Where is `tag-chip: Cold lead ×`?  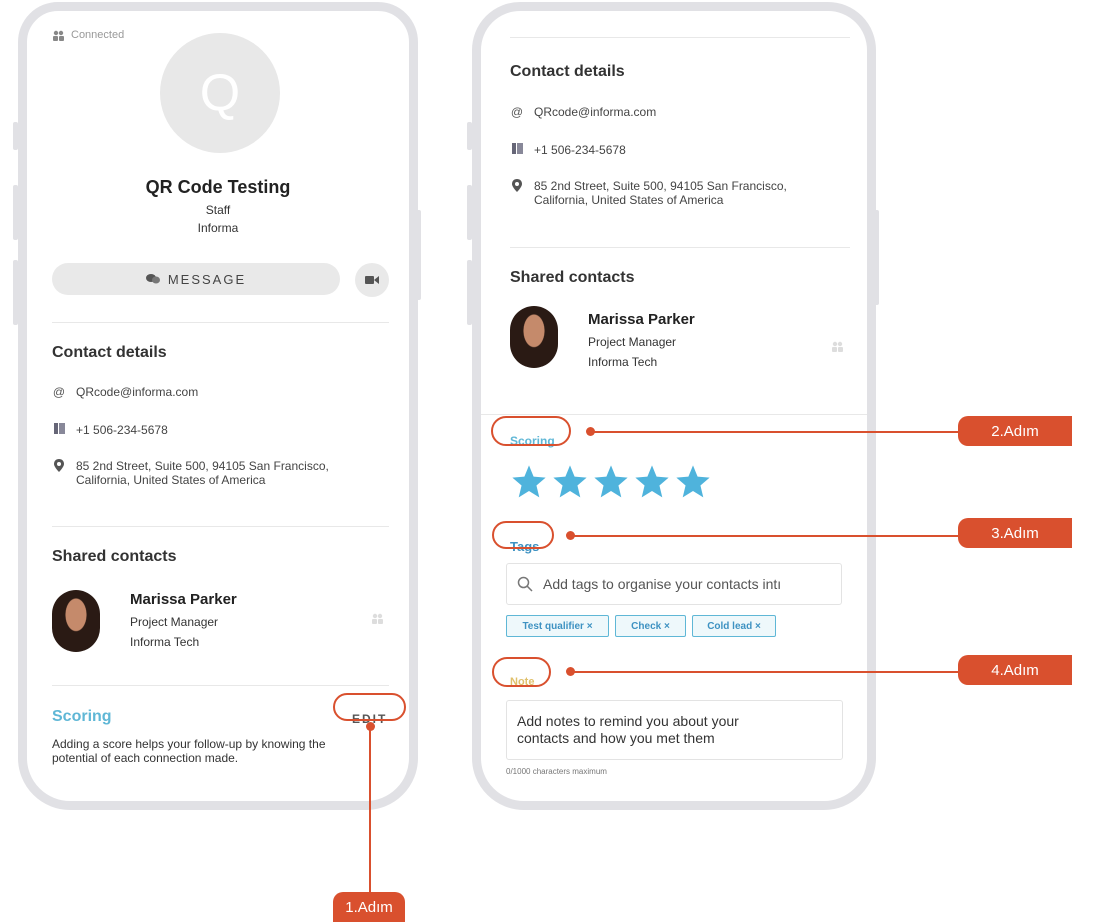
tag-chip: Cold lead × is located at coordinates (734, 626).